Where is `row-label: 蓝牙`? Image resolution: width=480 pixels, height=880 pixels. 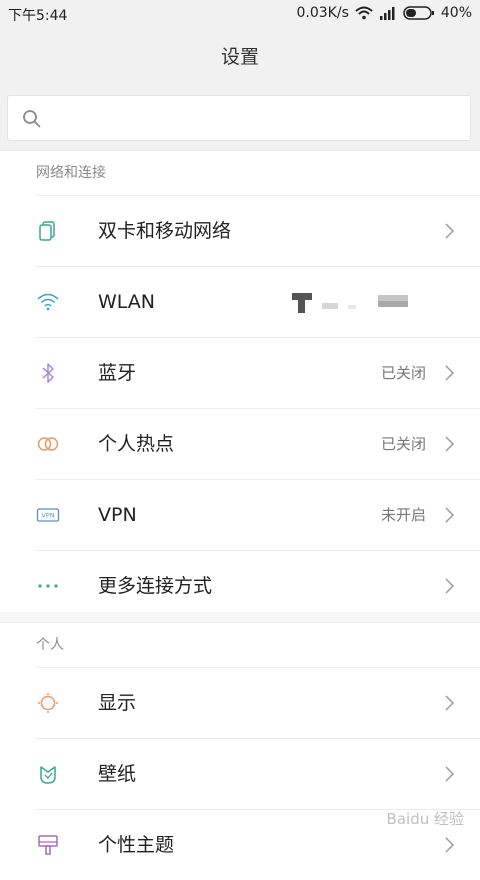
row-label: 蓝牙 is located at coordinates (117, 373).